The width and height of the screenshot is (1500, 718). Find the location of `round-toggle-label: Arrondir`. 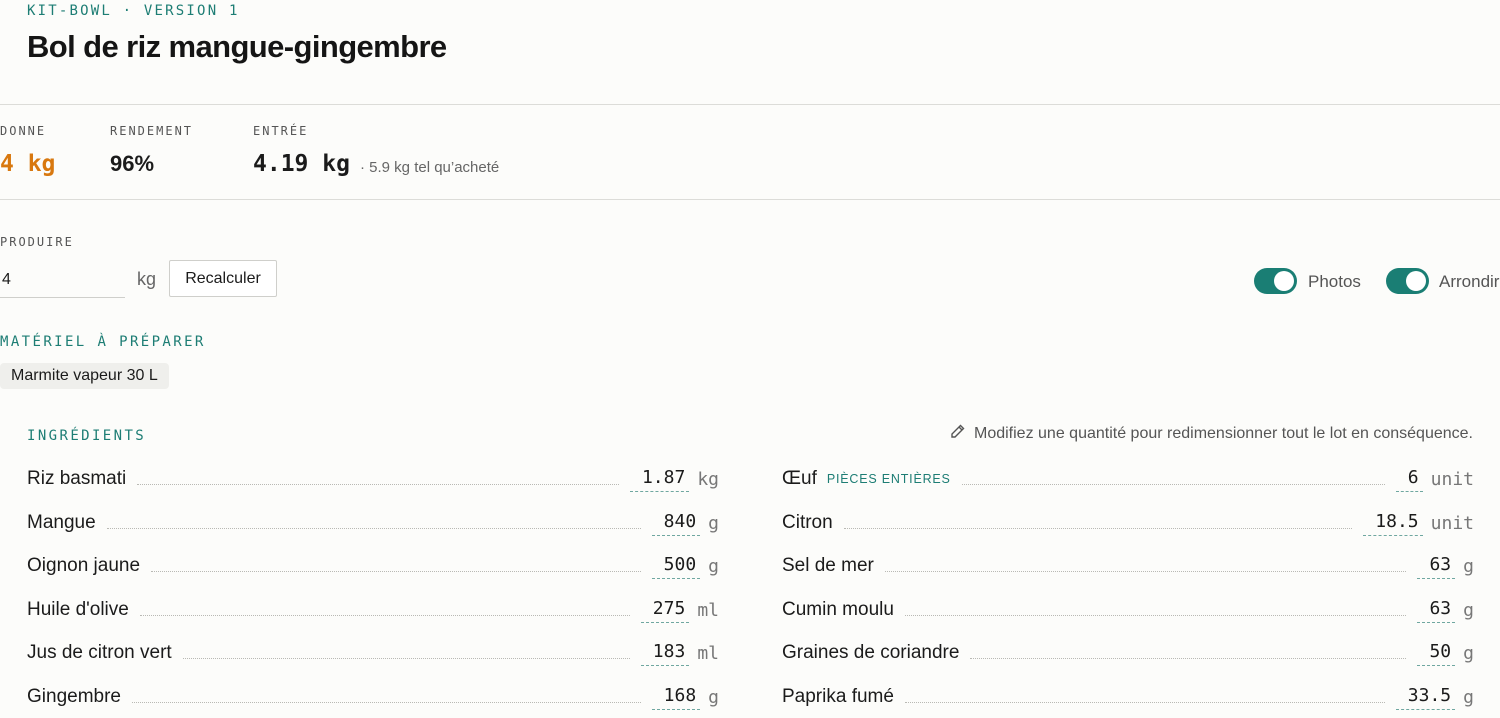

round-toggle-label: Arrondir is located at coordinates (1469, 281).